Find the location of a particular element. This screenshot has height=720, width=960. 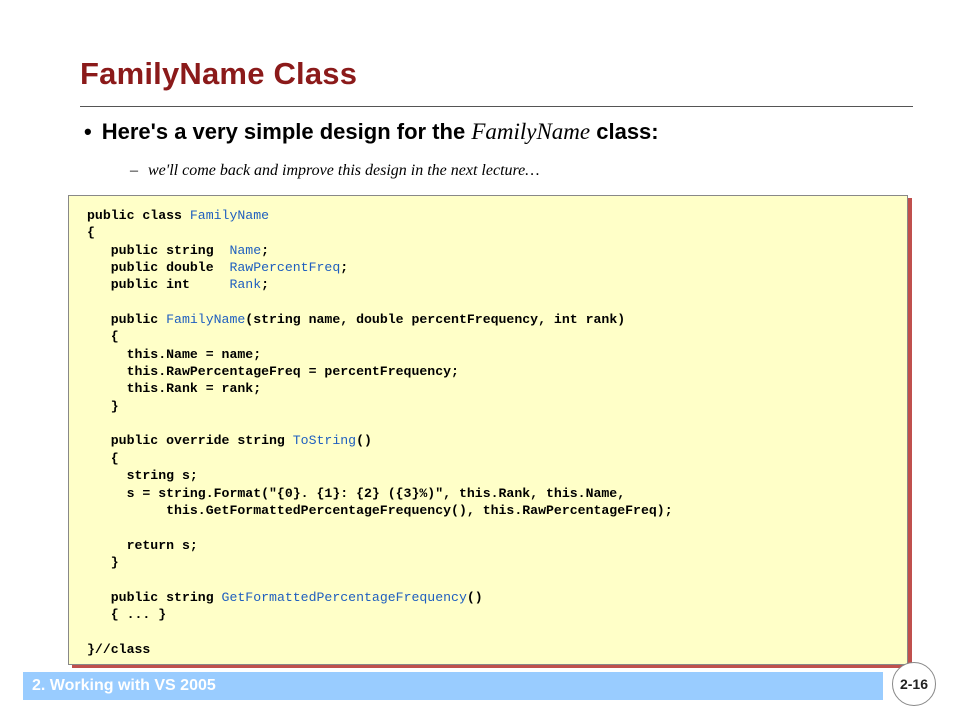

code-text: this.Name = name; is located at coordinates (174, 354).